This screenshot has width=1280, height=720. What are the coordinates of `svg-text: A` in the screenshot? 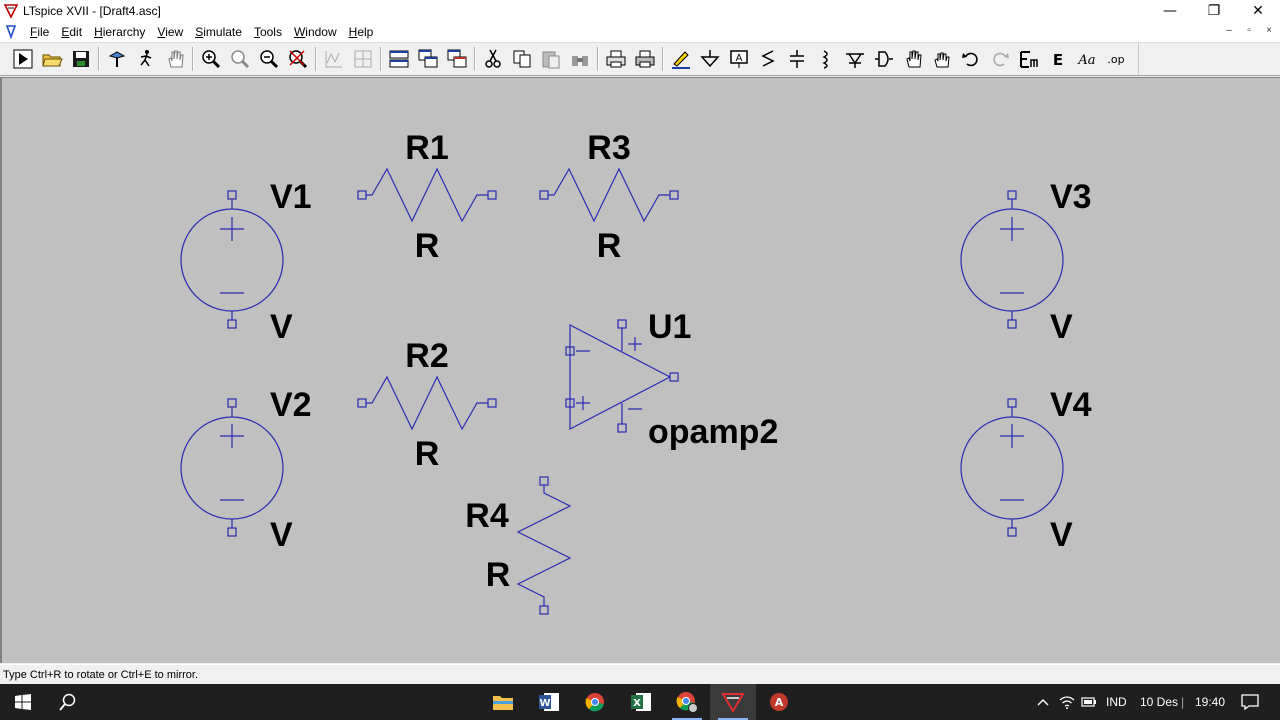 It's located at (738, 58).